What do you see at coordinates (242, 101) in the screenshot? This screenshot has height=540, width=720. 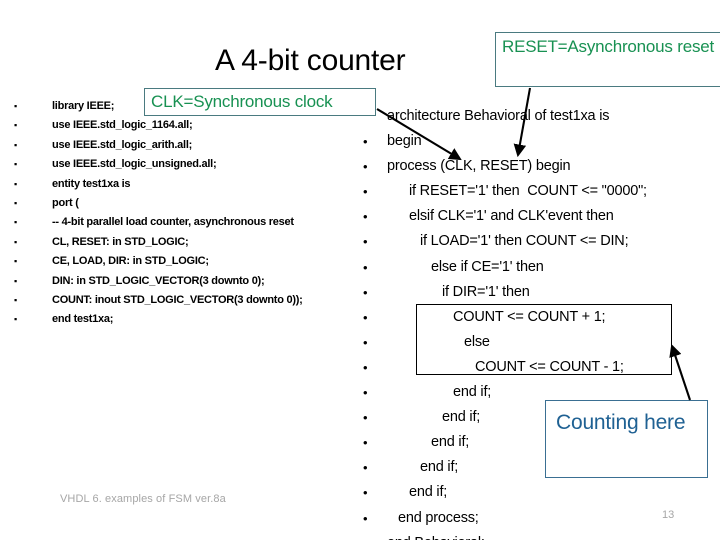 I see `callout-clk-label: CLK=Synchronous clock` at bounding box center [242, 101].